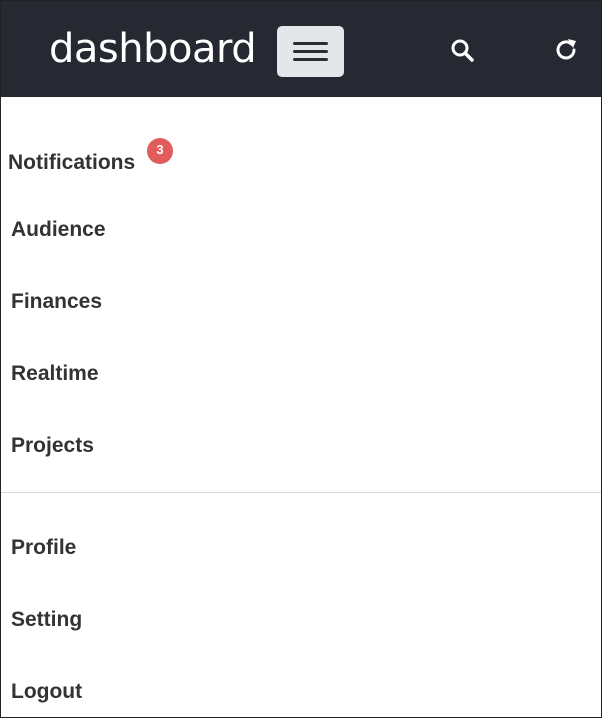 The height and width of the screenshot is (718, 602). Describe the element at coordinates (301, 492) in the screenshot. I see `nav-divider` at that location.